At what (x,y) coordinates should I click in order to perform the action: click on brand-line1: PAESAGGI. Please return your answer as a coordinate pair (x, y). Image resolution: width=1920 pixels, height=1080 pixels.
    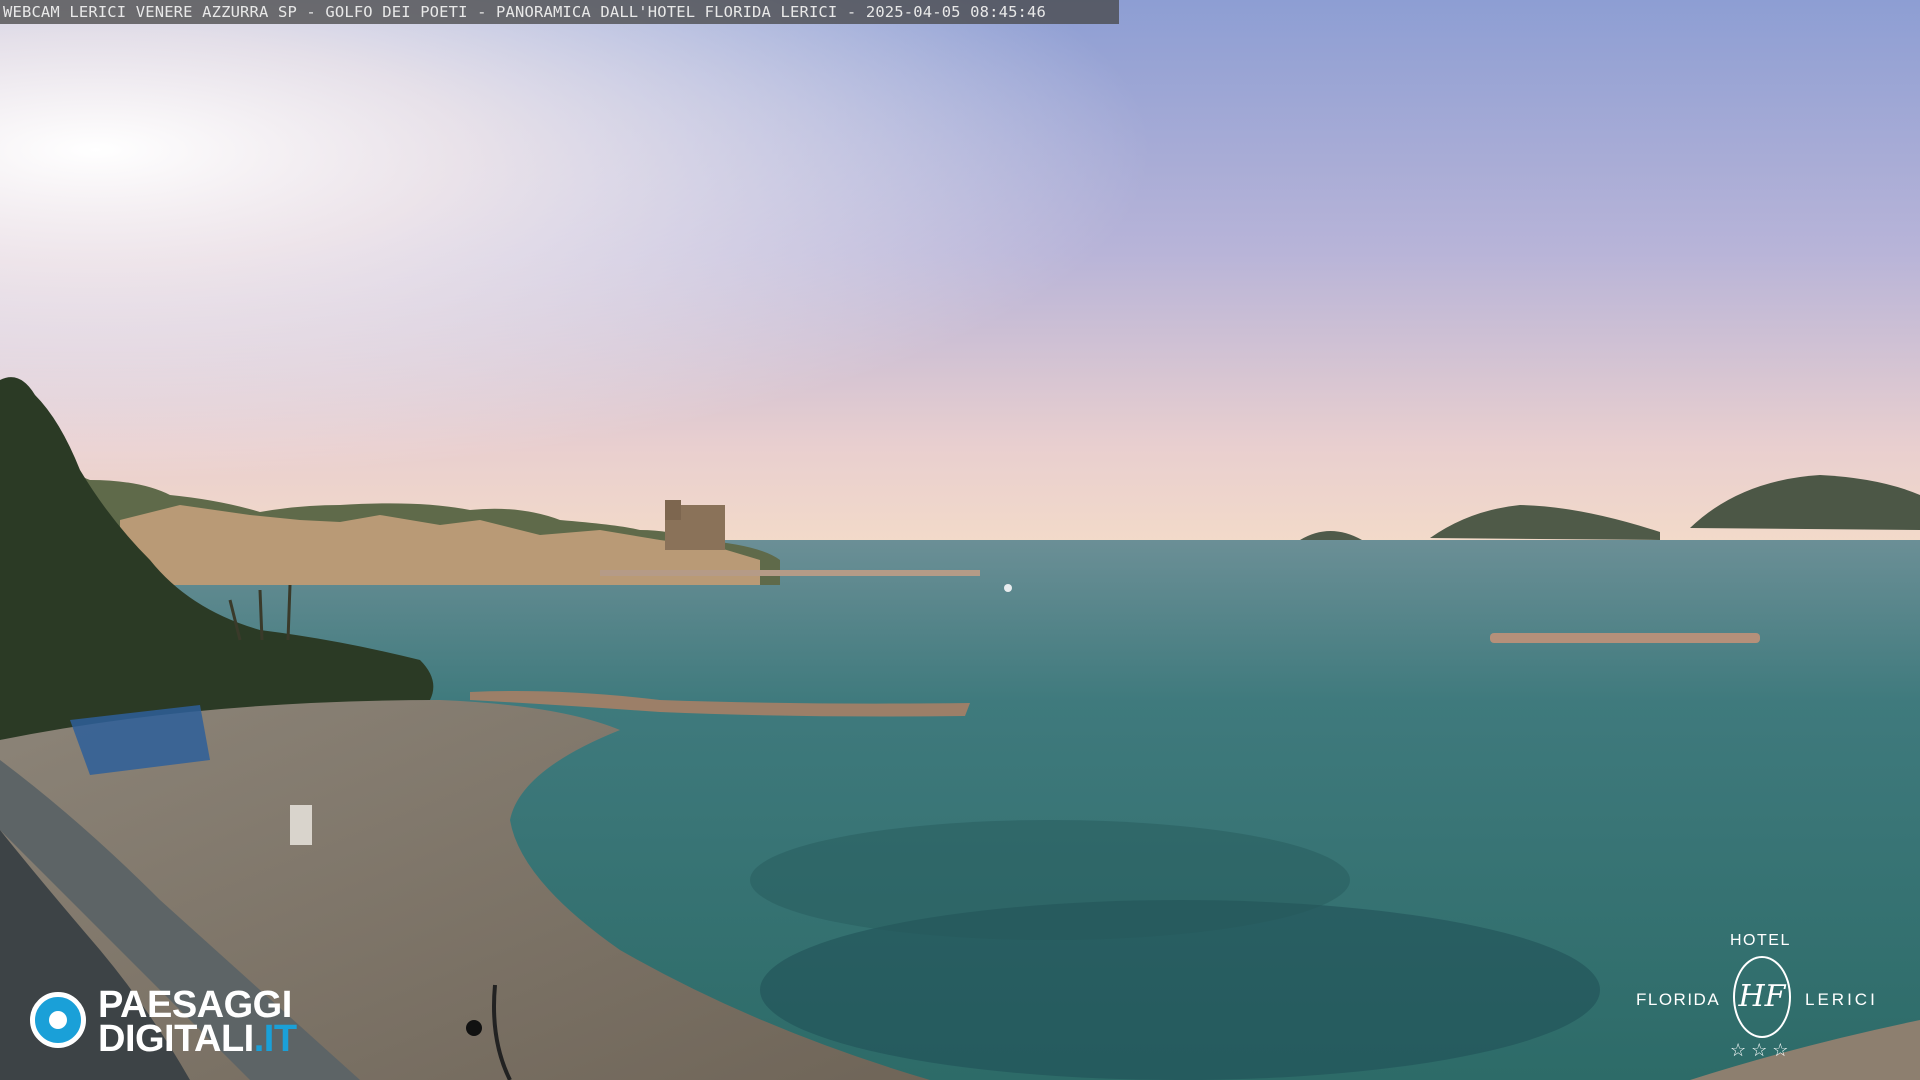
    Looking at the image, I should click on (195, 1005).